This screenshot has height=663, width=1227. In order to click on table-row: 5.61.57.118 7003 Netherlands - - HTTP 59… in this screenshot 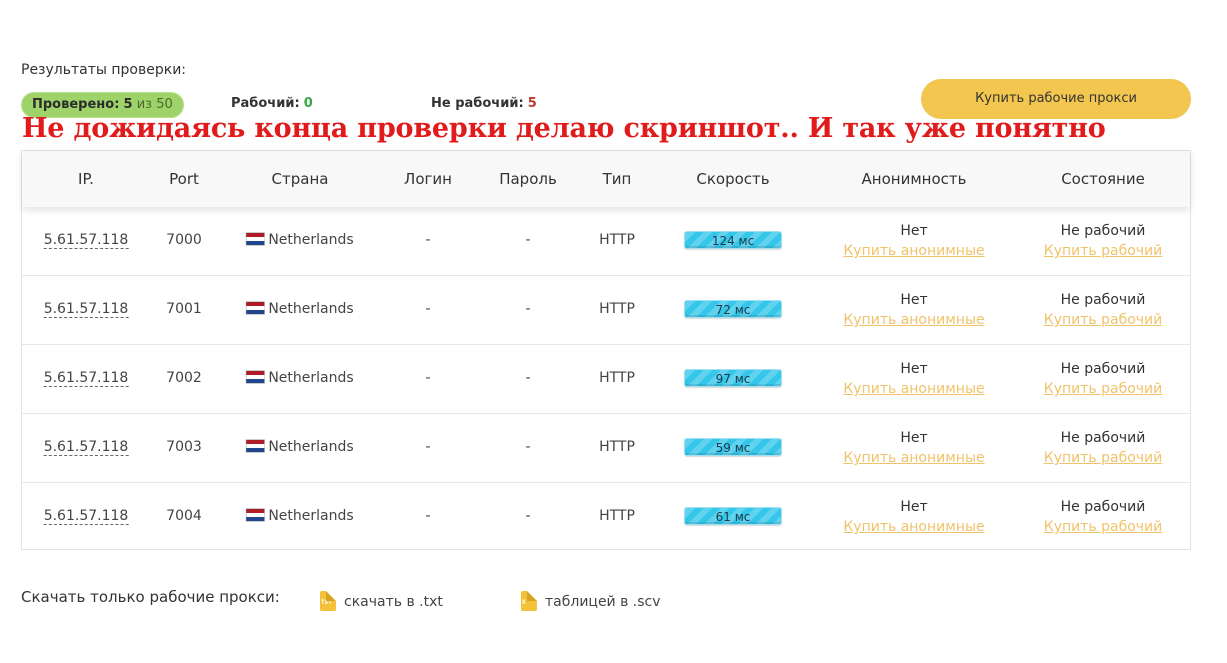, I will do `click(606, 448)`.